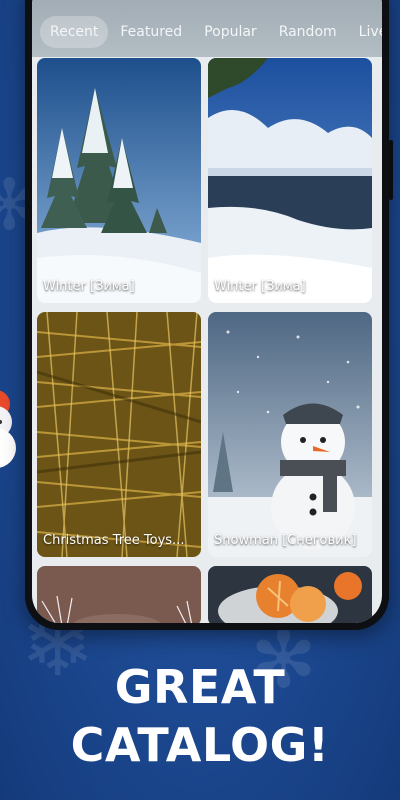  I want to click on tab-bar: Recent Featured Popular Random Live W, so click(207, 28).